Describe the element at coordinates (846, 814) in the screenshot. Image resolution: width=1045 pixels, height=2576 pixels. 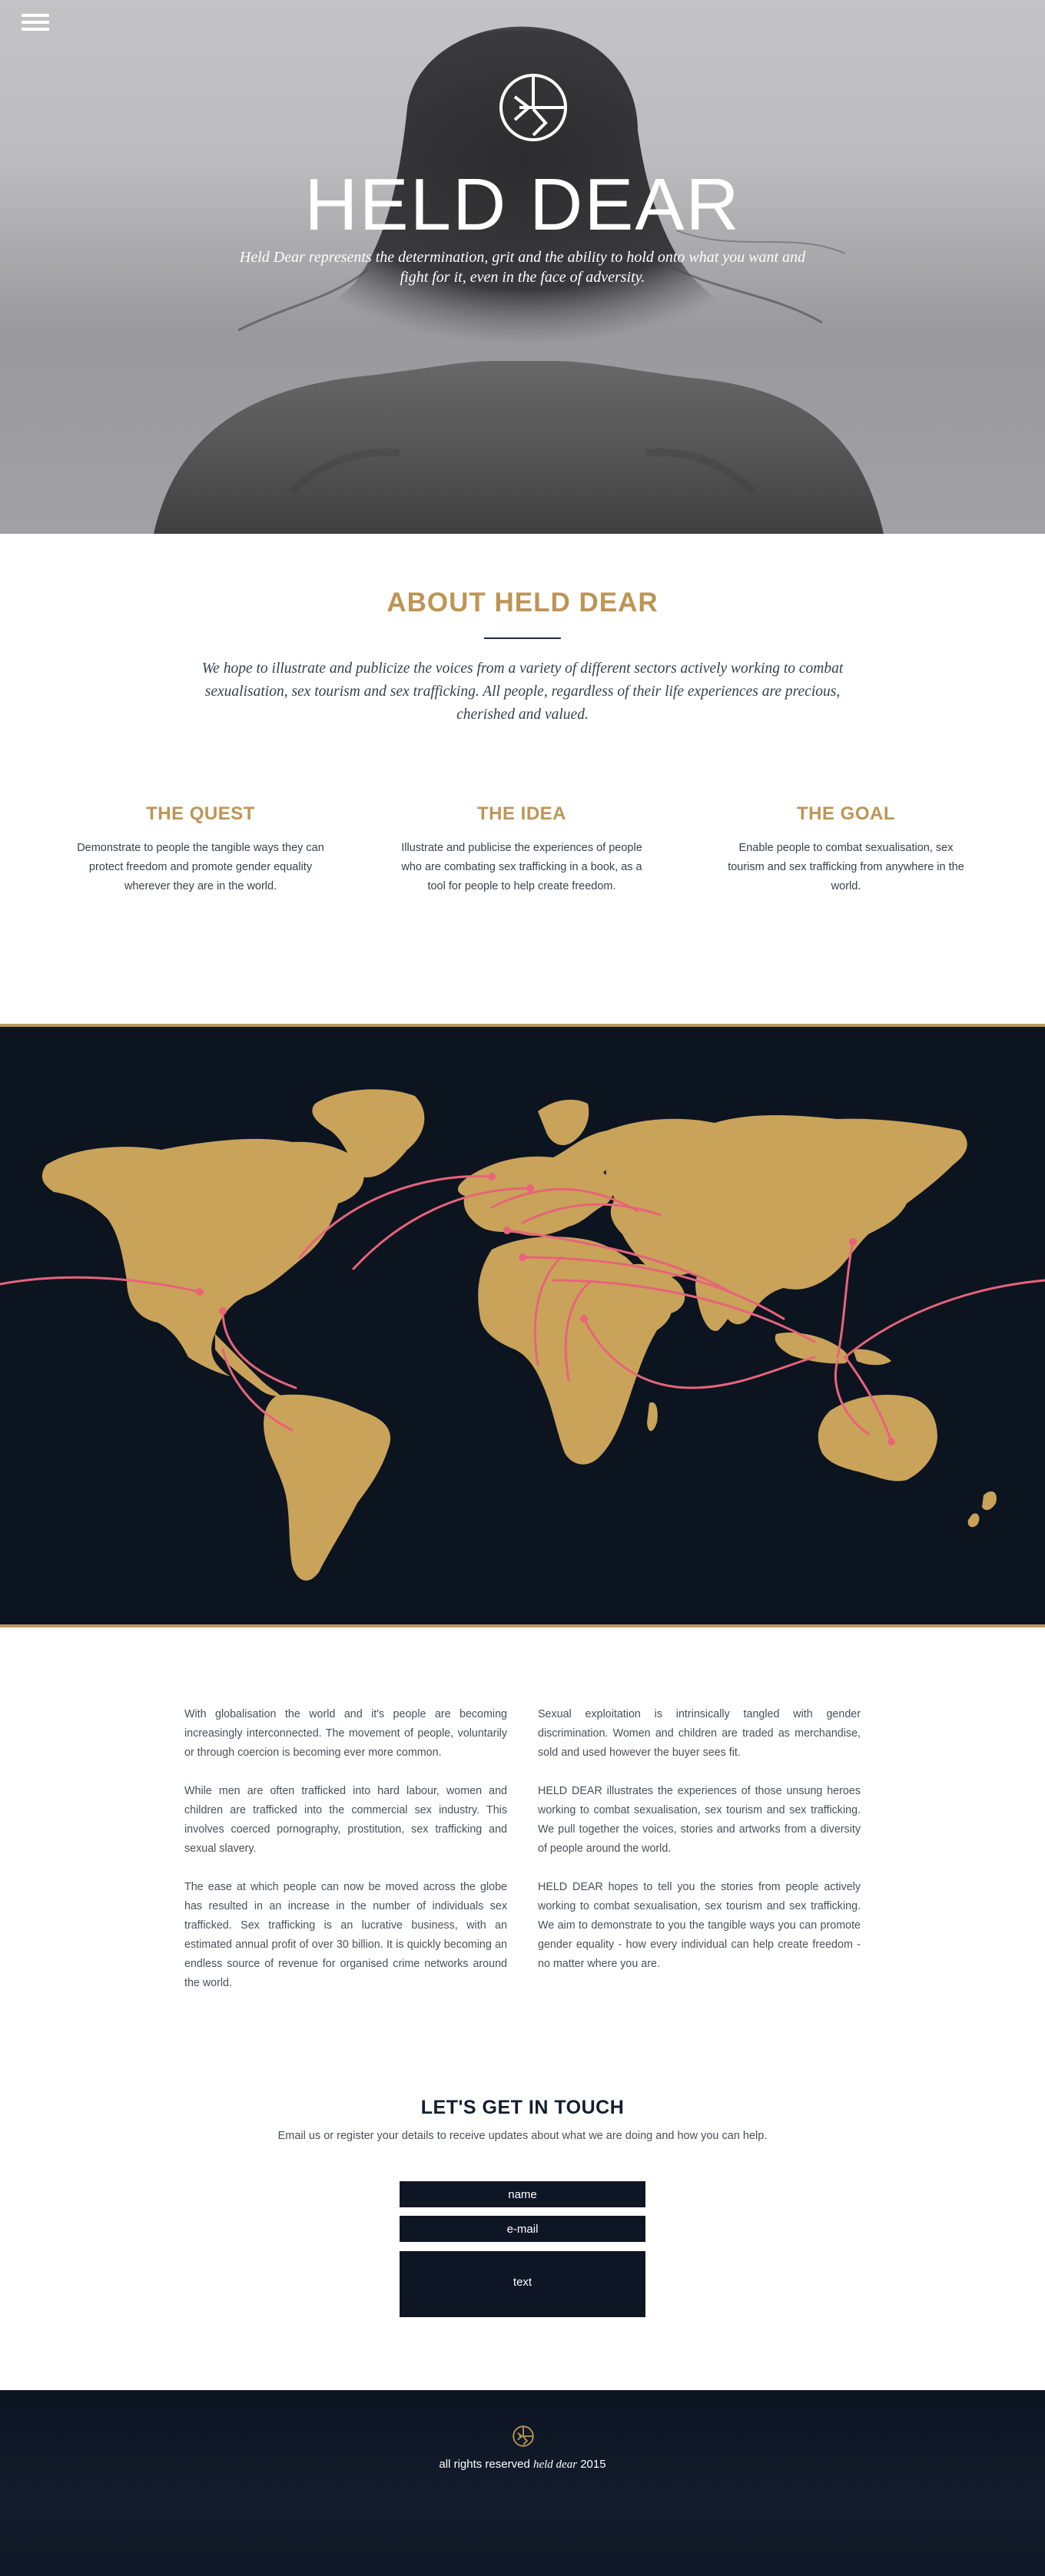
I see `goal-title: THE GOAL` at that location.